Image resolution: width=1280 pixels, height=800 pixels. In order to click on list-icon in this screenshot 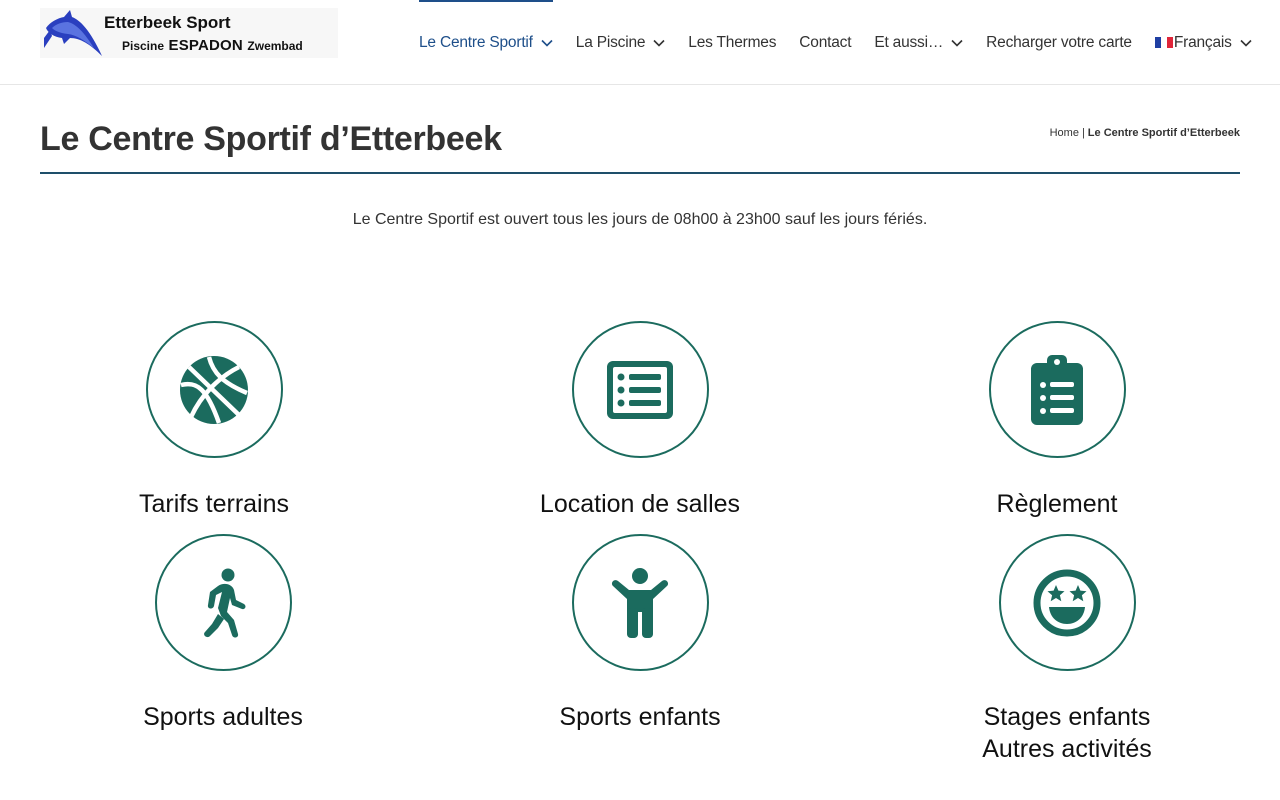, I will do `click(640, 389)`.